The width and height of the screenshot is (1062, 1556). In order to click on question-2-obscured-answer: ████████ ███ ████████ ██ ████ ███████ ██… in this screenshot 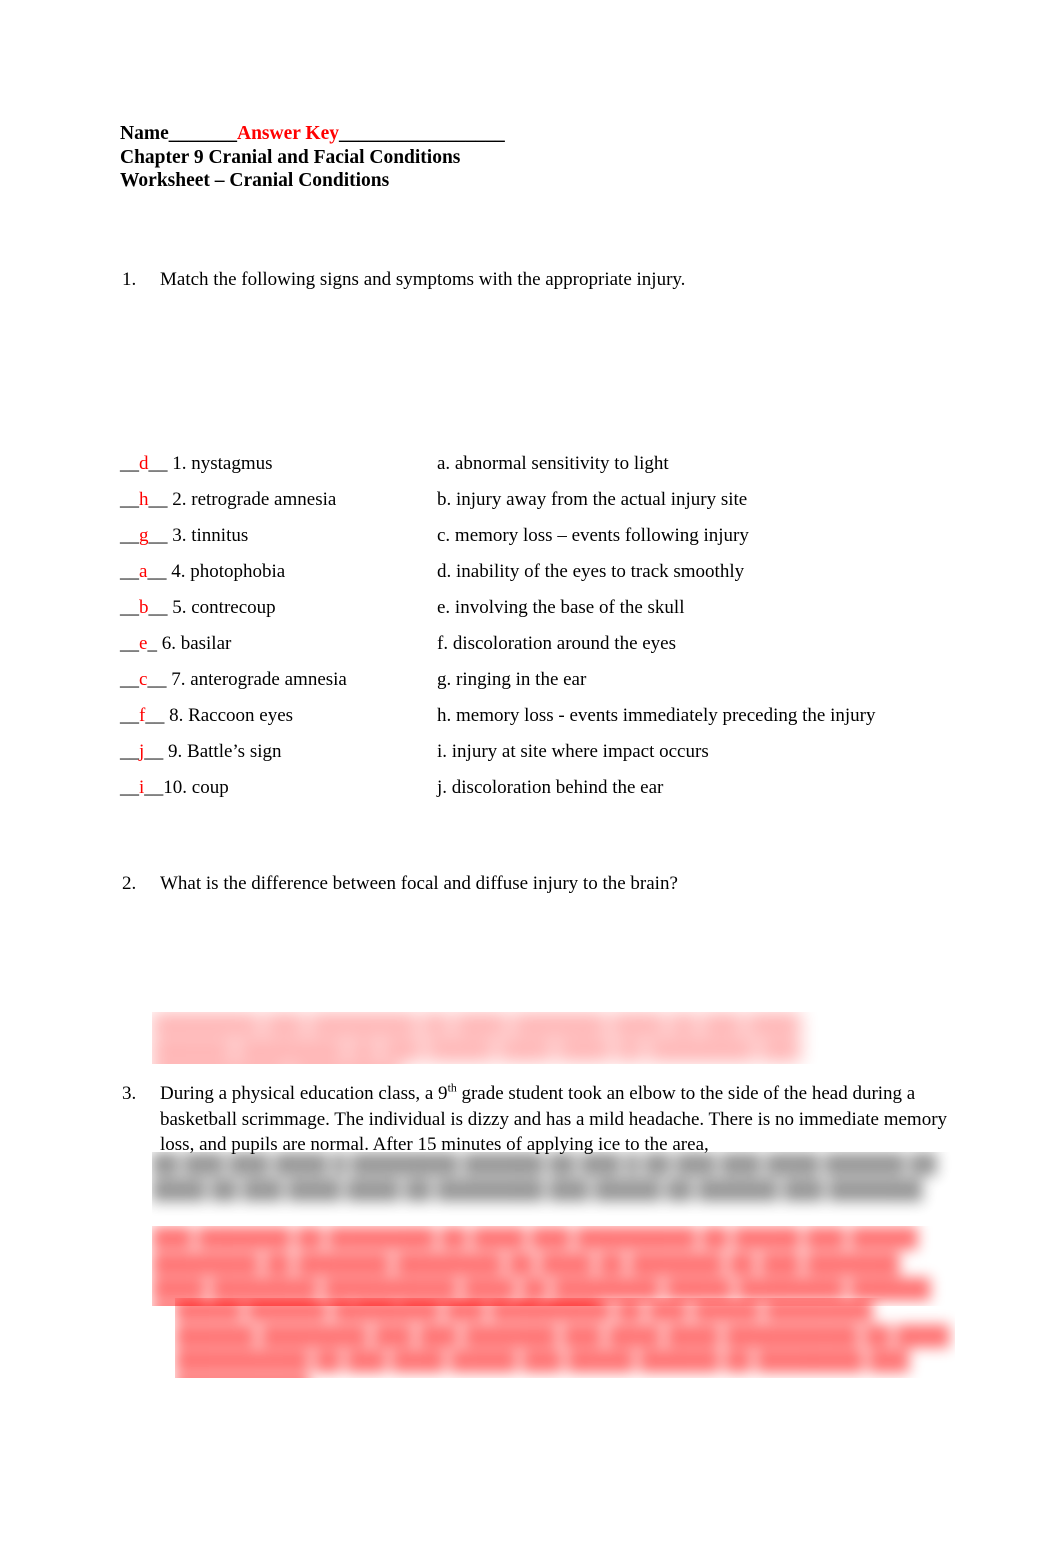, I will do `click(502, 1038)`.